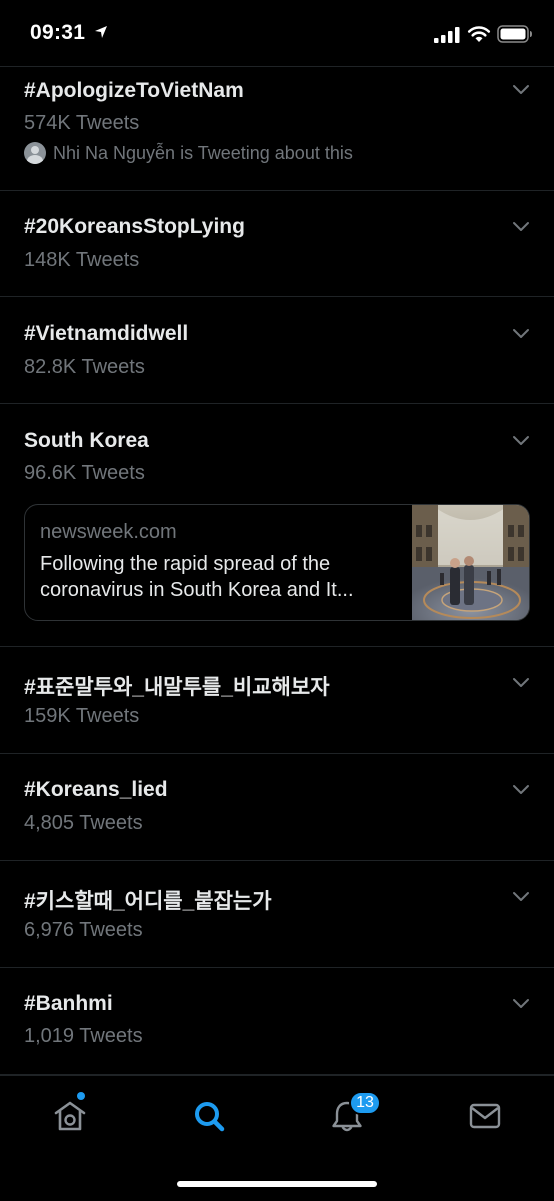  I want to click on trend-tweet-count: 82.8K Tweets, so click(84, 367).